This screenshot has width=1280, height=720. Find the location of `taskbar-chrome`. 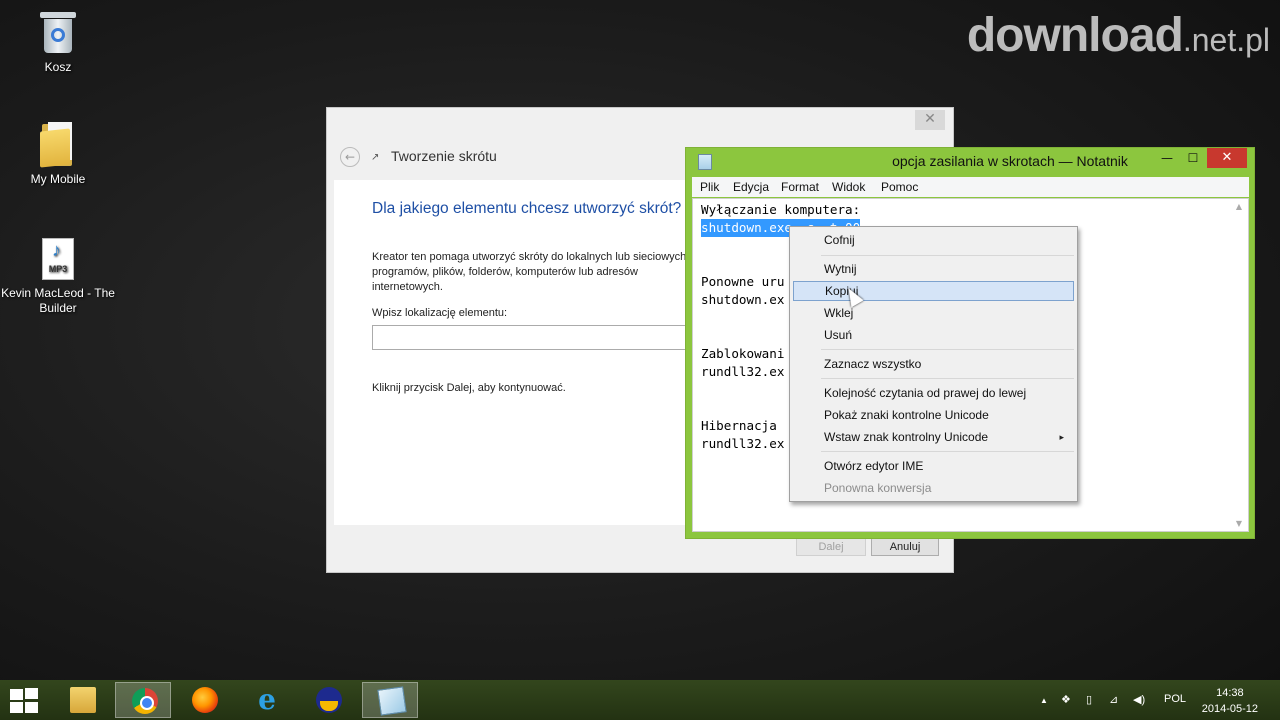

taskbar-chrome is located at coordinates (143, 700).